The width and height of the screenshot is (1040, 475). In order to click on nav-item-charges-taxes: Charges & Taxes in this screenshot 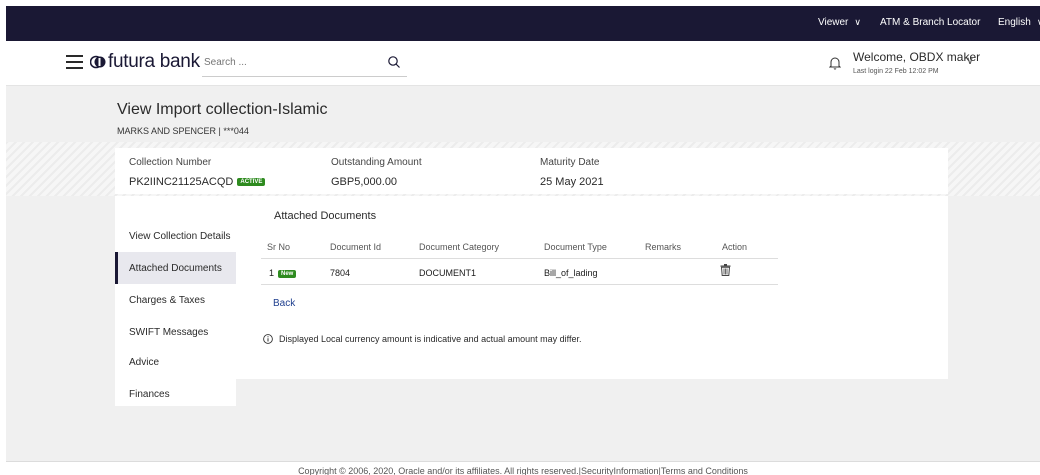, I will do `click(175, 300)`.